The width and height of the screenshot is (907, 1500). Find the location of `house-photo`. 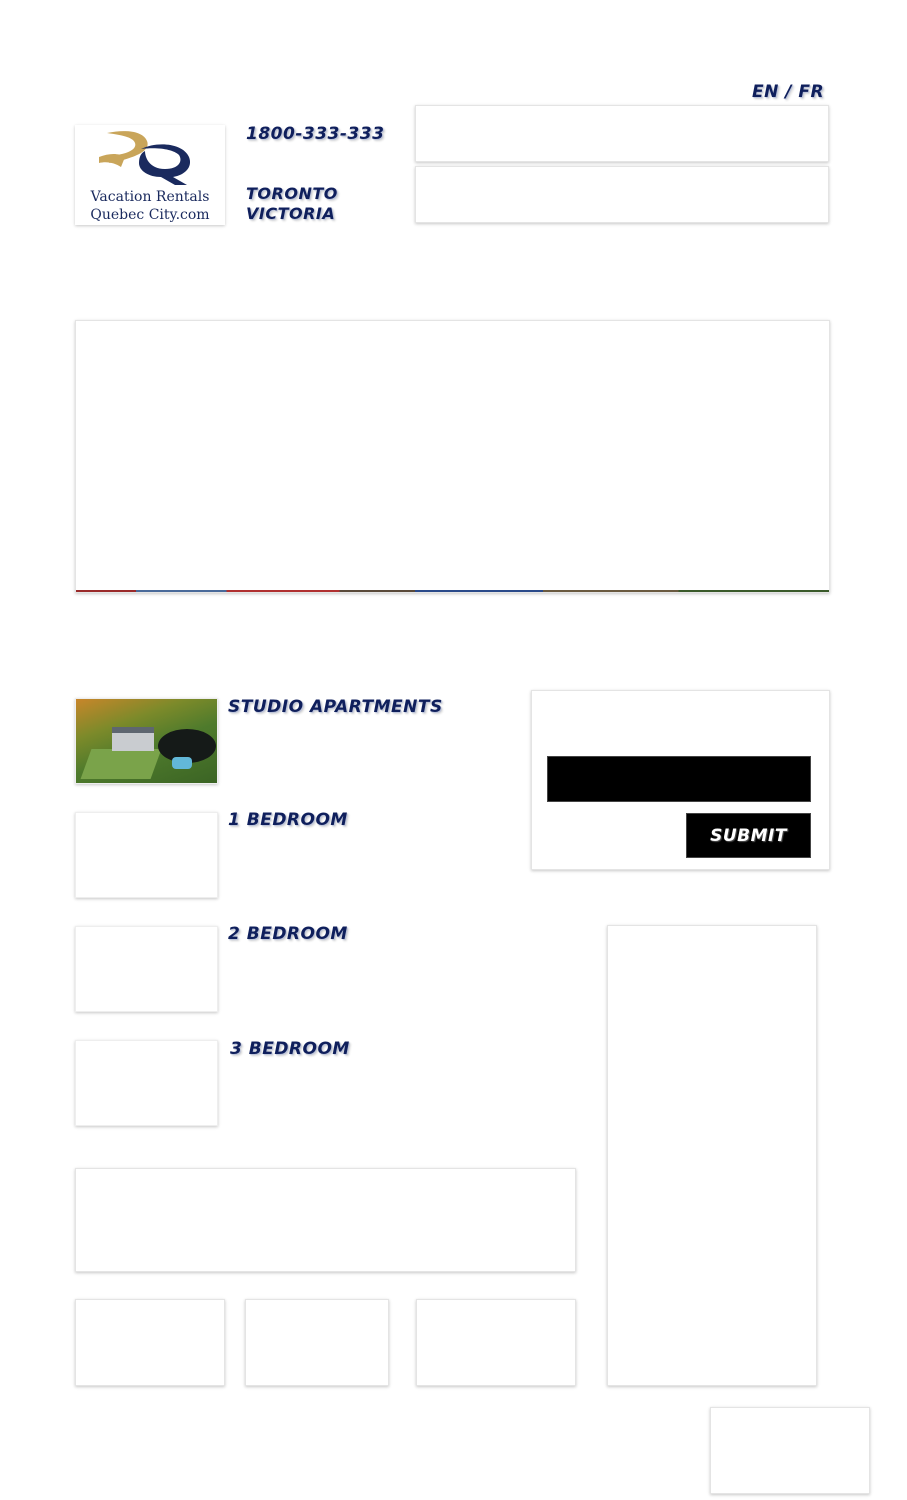

house-photo is located at coordinates (146, 741).